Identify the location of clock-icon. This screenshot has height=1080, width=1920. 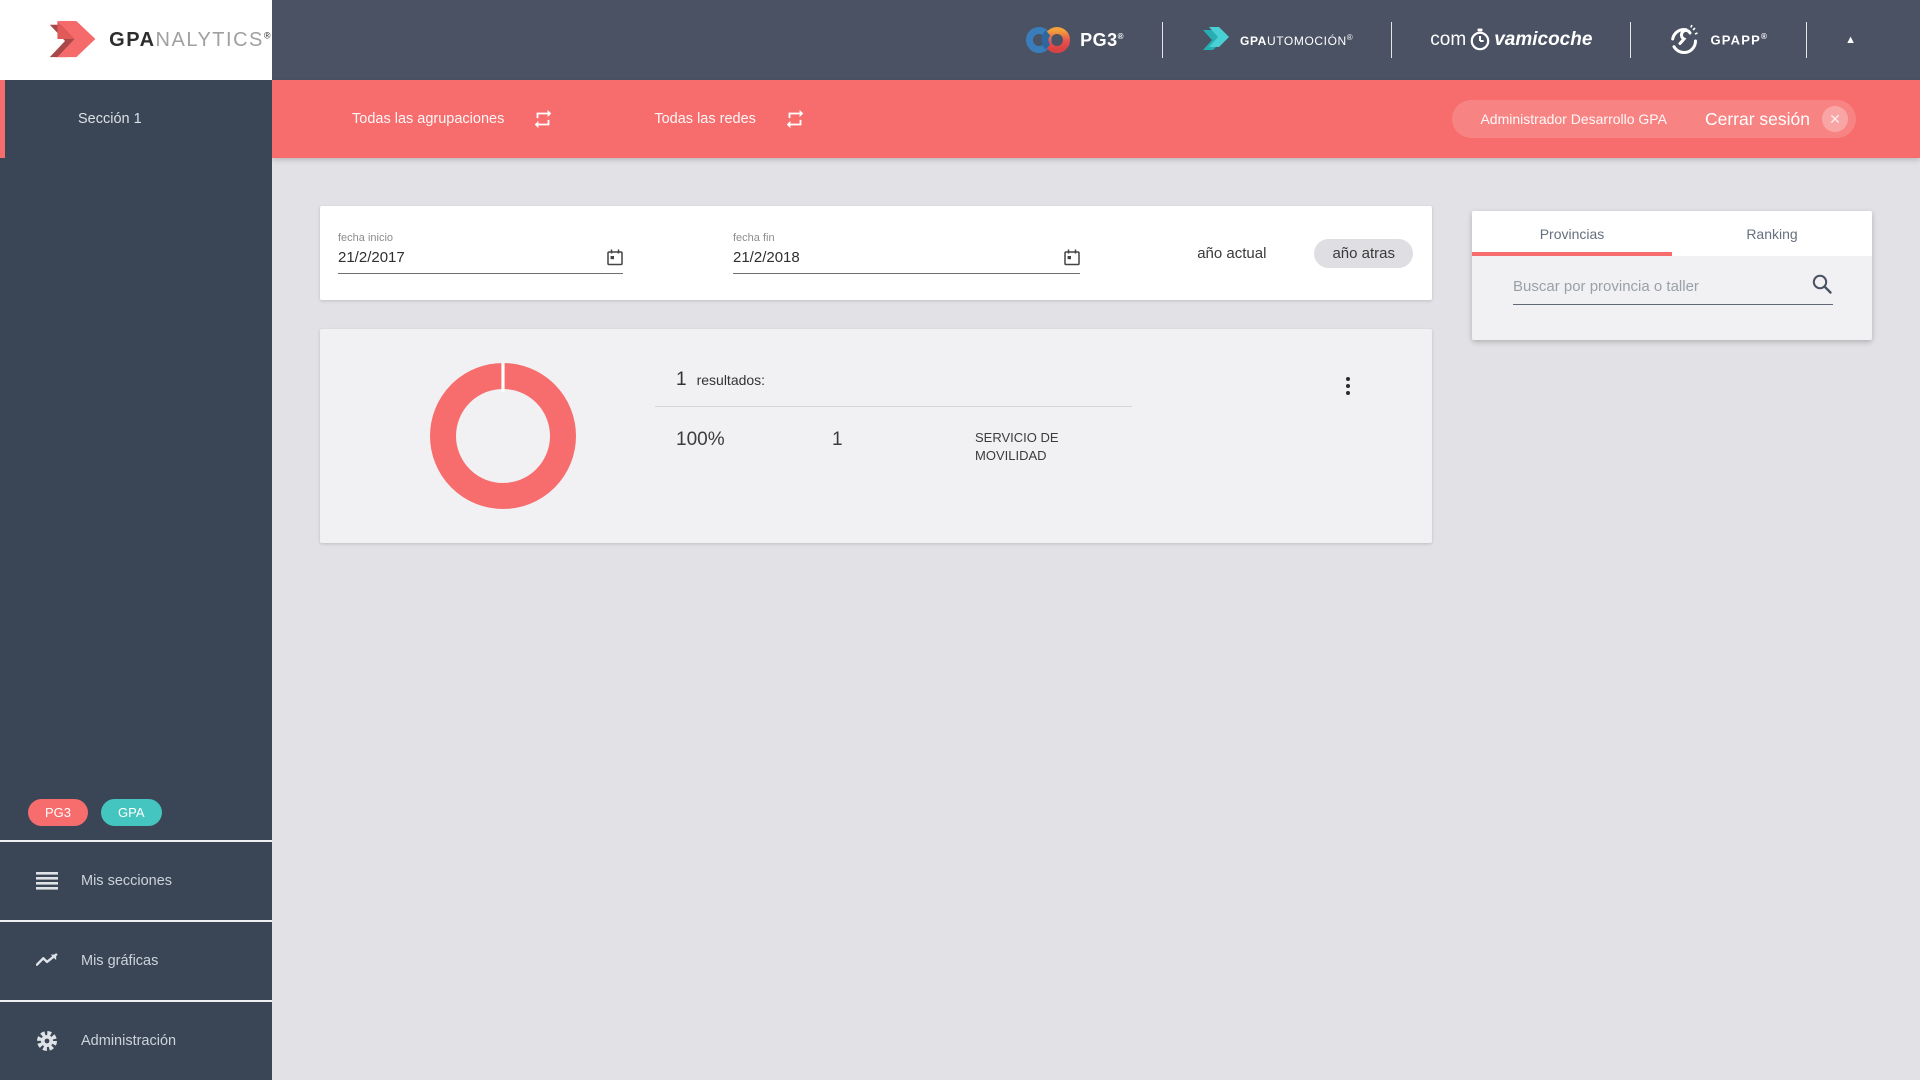
(1480, 39).